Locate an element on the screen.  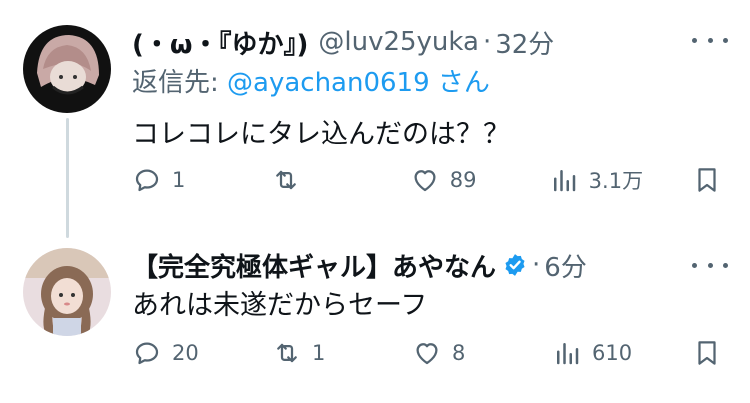
reply-button: 1 is located at coordinates (177, 180).